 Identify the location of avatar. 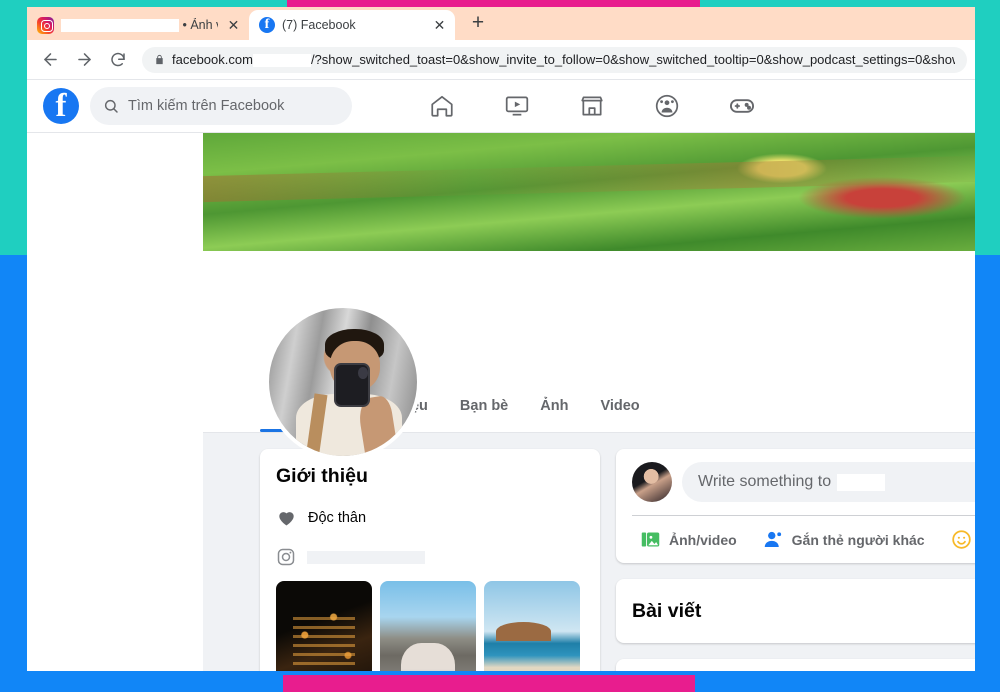
(652, 482).